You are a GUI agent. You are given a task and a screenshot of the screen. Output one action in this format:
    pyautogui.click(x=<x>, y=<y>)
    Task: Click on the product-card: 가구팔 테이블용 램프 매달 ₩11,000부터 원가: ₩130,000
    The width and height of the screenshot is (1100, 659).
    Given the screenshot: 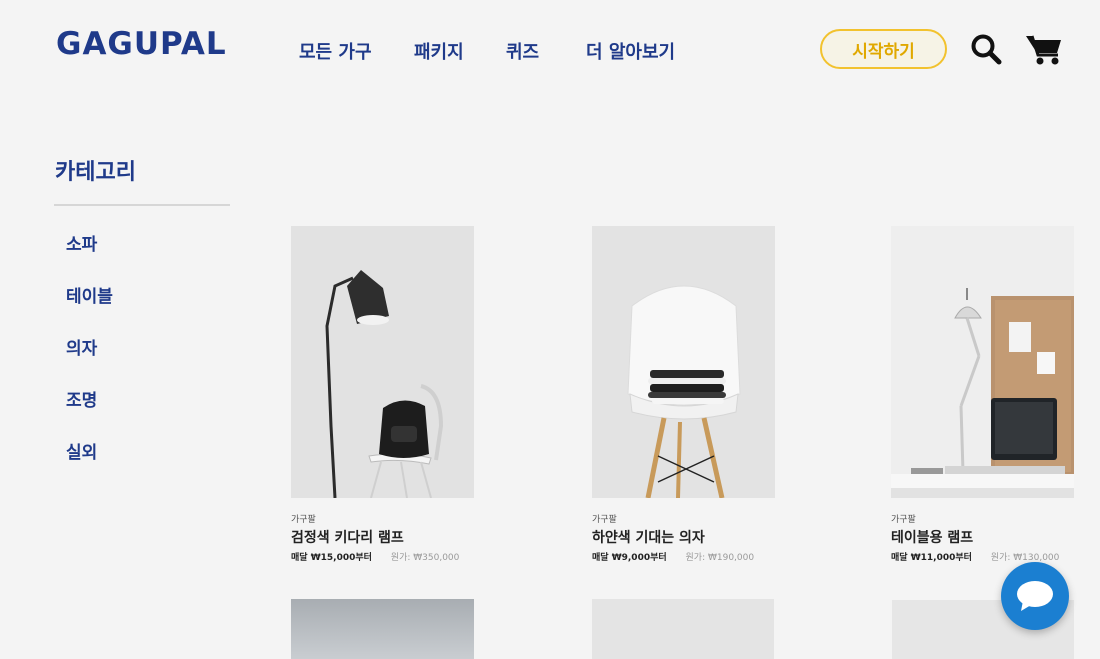 What is the action you would take?
    pyautogui.click(x=983, y=394)
    